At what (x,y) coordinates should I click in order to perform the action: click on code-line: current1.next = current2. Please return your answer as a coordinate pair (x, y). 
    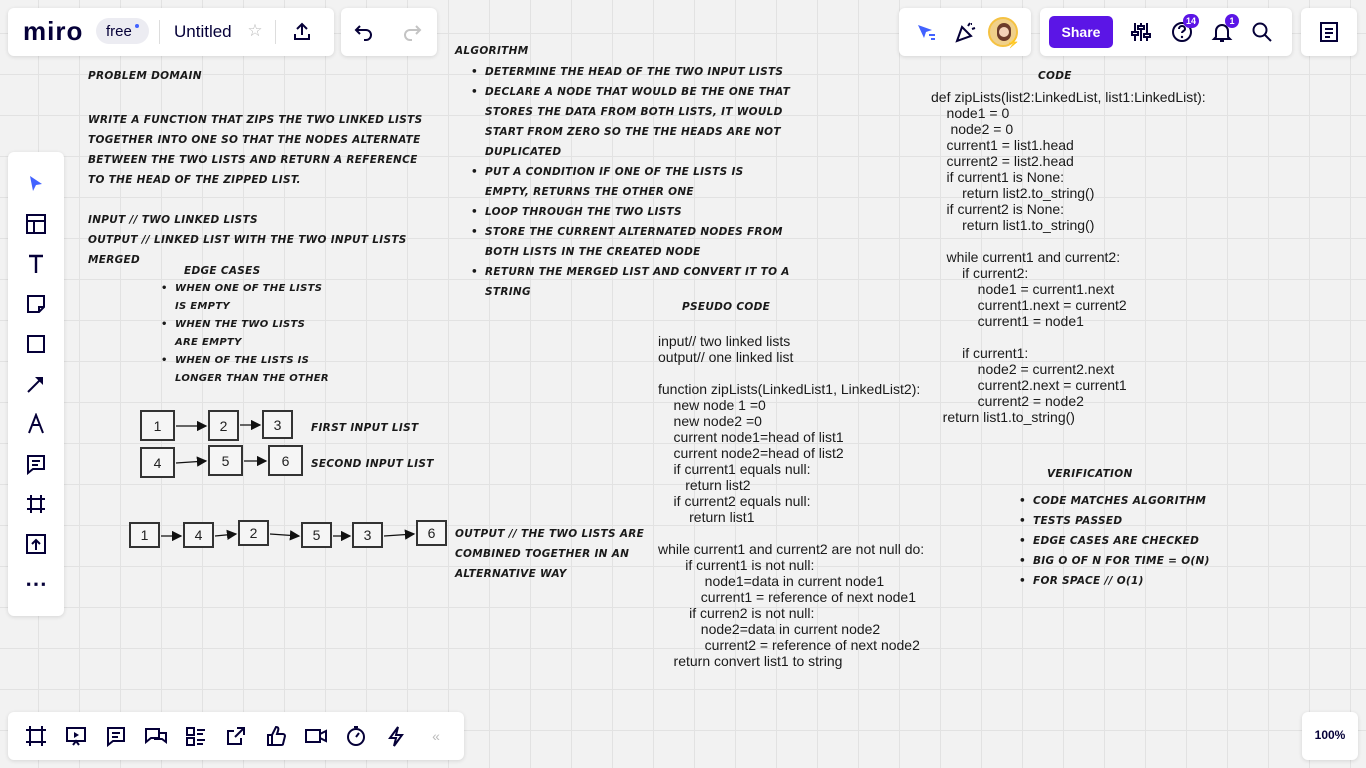
    Looking at the image, I should click on (1029, 305).